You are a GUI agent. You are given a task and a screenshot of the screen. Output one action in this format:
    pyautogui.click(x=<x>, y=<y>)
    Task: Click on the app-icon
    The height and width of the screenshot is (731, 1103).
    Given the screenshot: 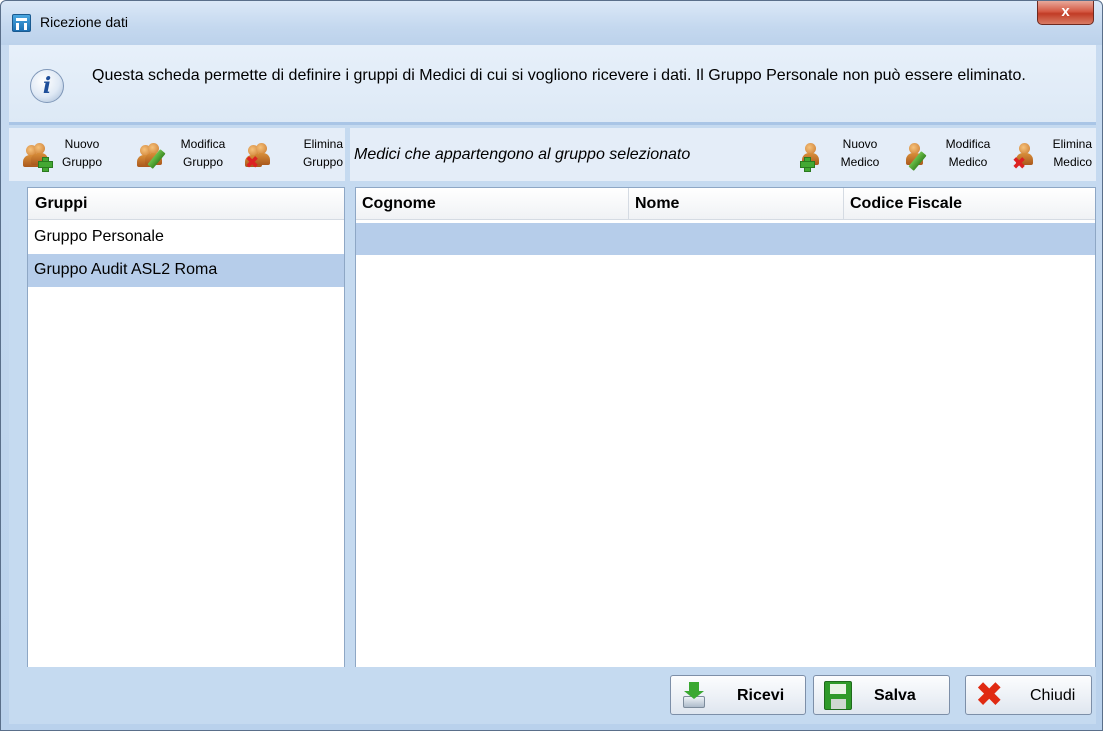 What is the action you would take?
    pyautogui.click(x=21, y=23)
    